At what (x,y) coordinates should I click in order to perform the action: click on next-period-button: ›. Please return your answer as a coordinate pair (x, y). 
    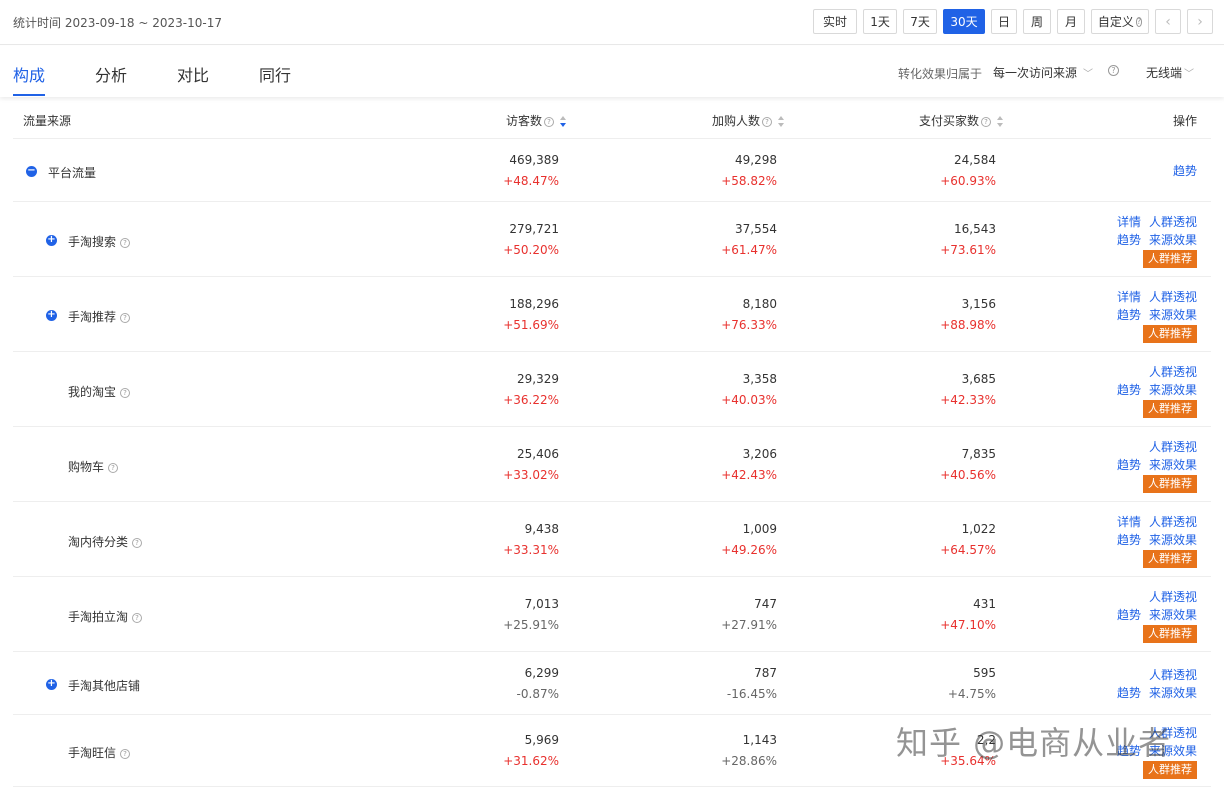
    Looking at the image, I should click on (1200, 21).